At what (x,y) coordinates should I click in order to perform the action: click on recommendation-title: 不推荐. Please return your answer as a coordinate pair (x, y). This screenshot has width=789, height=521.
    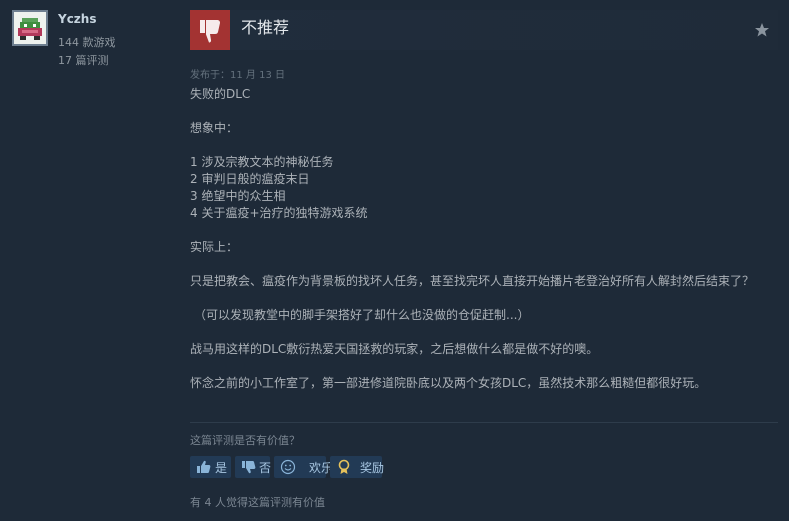
    Looking at the image, I should click on (265, 27).